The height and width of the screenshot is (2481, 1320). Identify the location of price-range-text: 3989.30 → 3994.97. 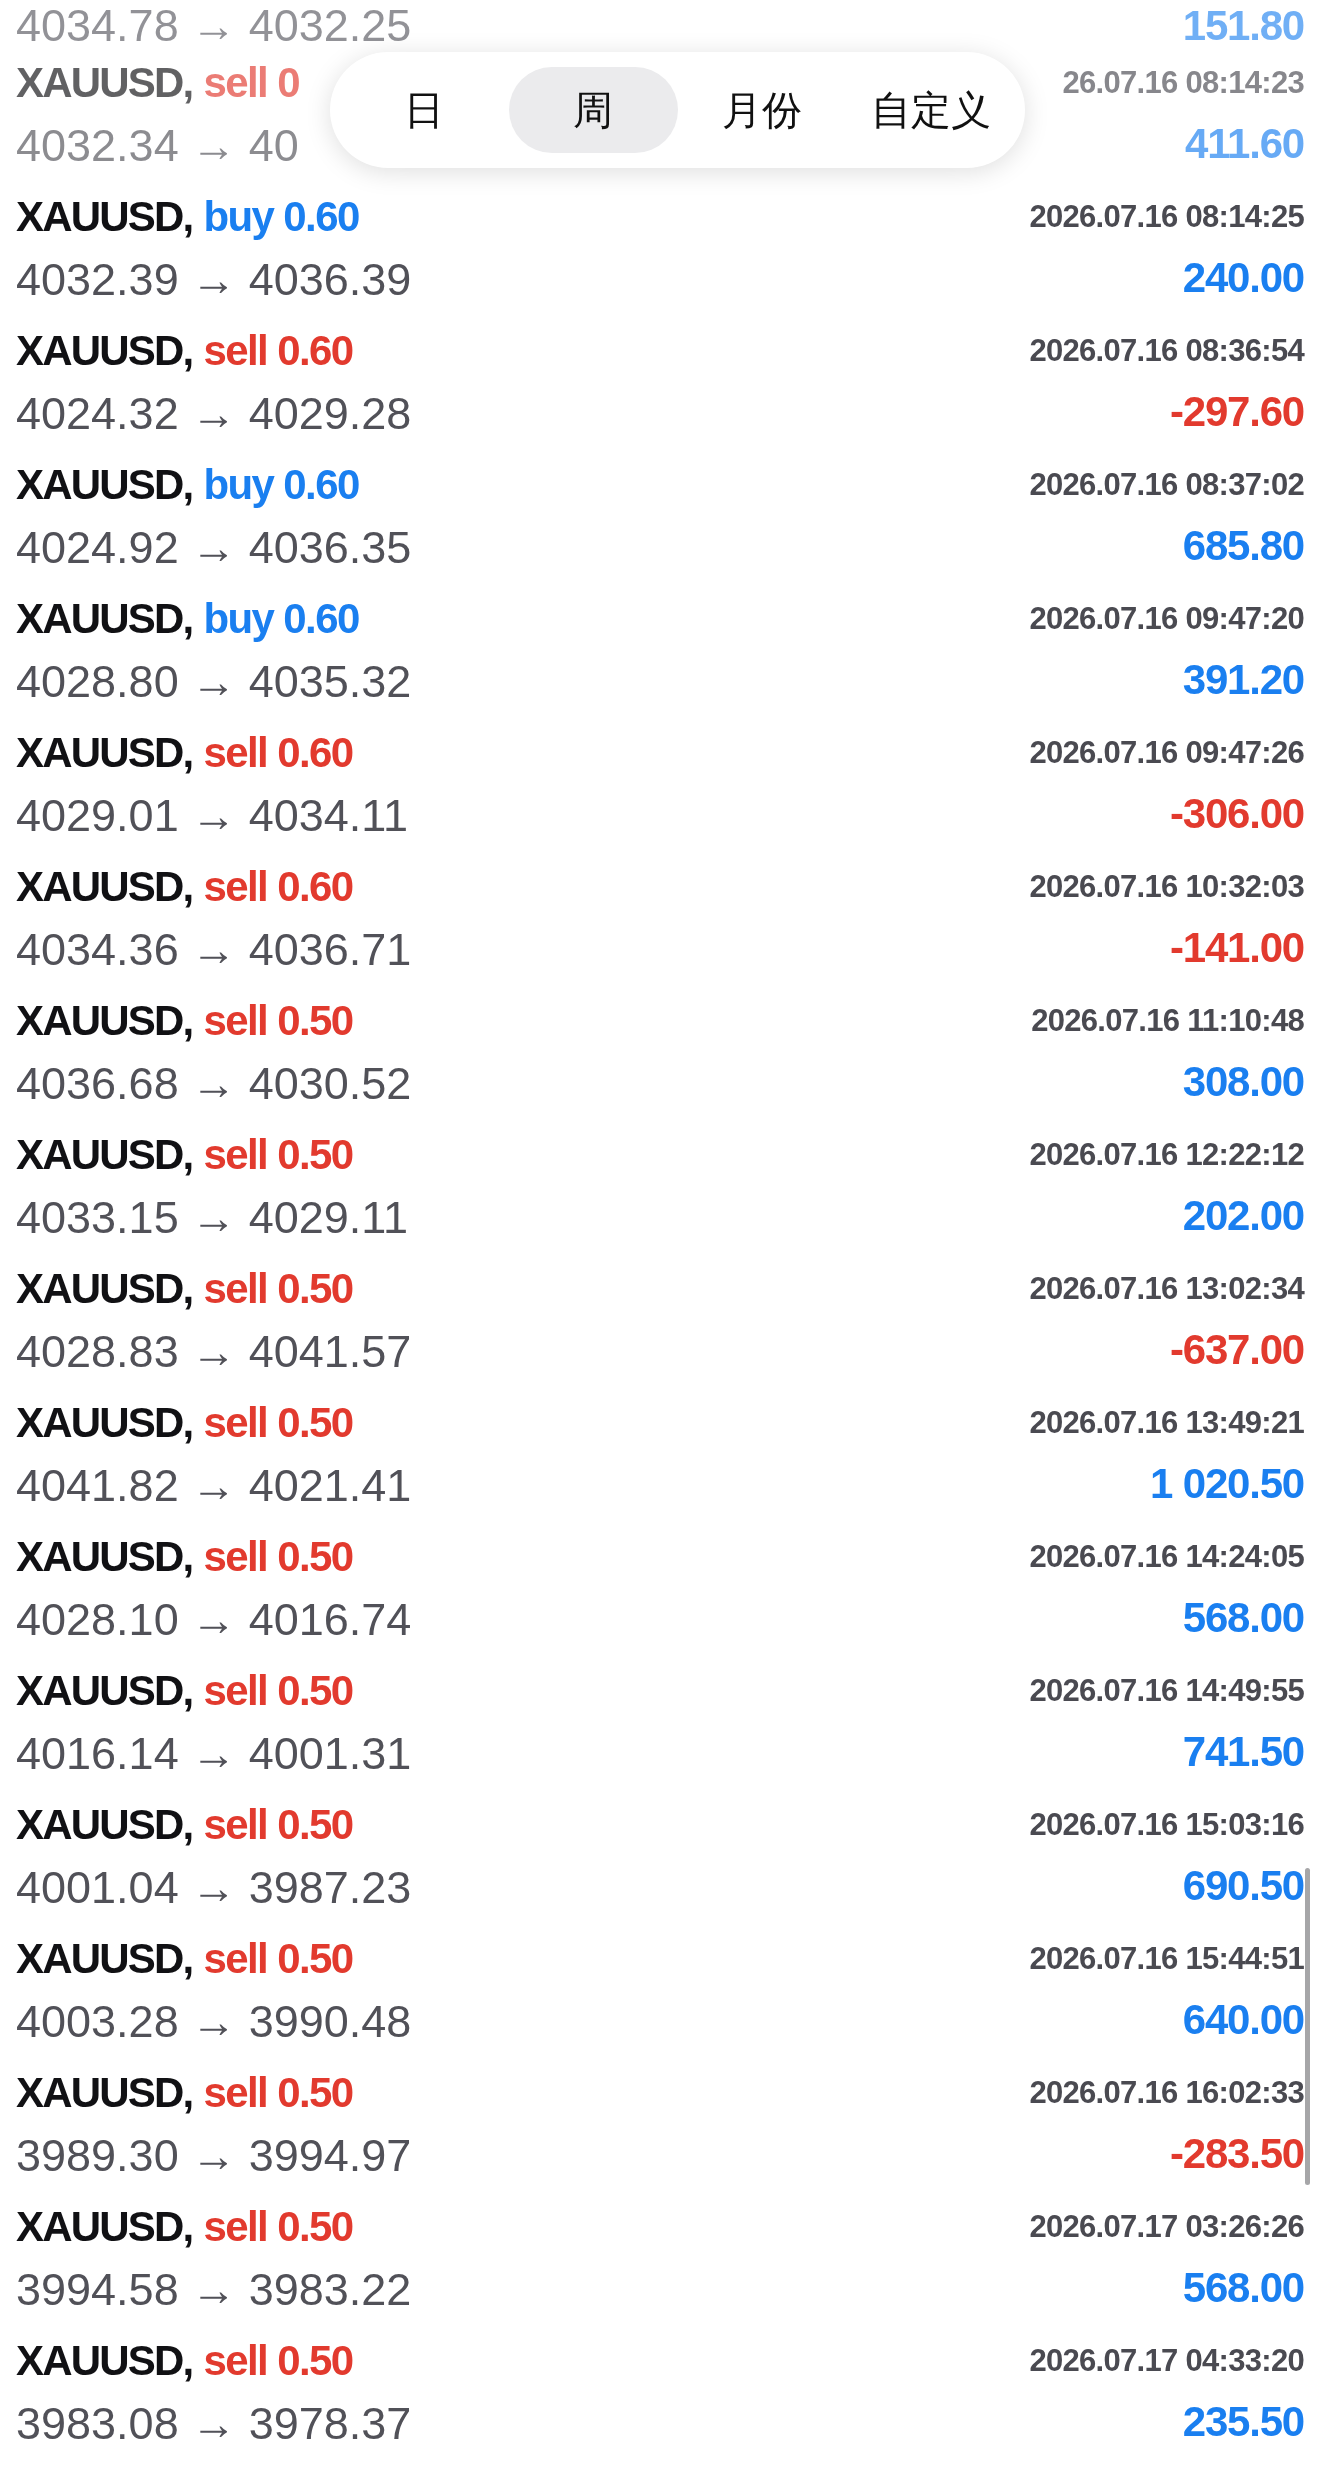
(214, 2156).